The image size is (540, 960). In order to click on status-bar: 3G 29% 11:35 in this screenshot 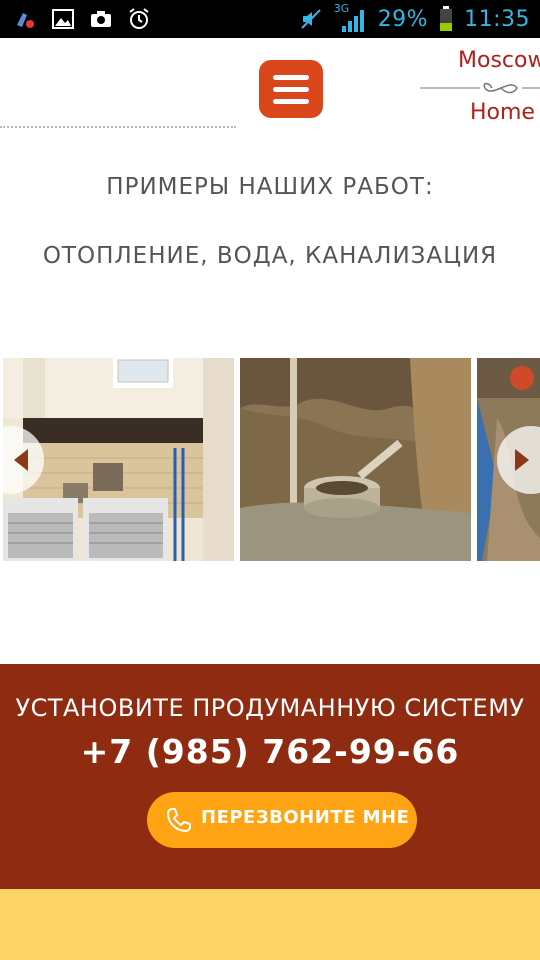, I will do `click(270, 19)`.